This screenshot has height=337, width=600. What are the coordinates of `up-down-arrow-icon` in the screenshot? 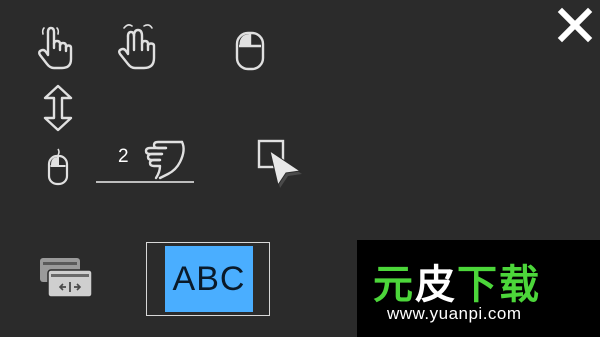 It's located at (58, 108).